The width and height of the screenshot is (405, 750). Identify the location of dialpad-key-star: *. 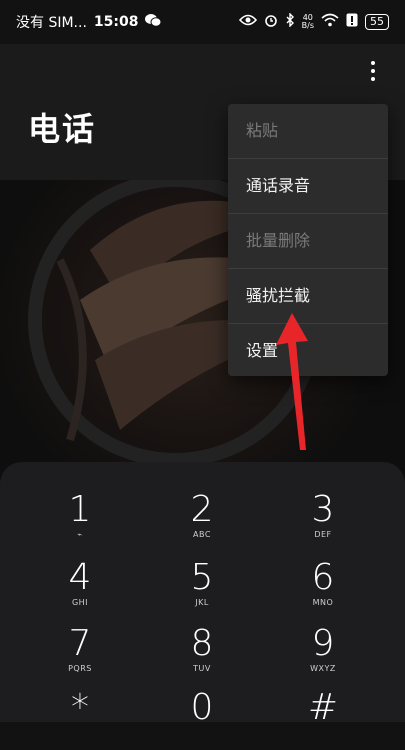
(80, 719).